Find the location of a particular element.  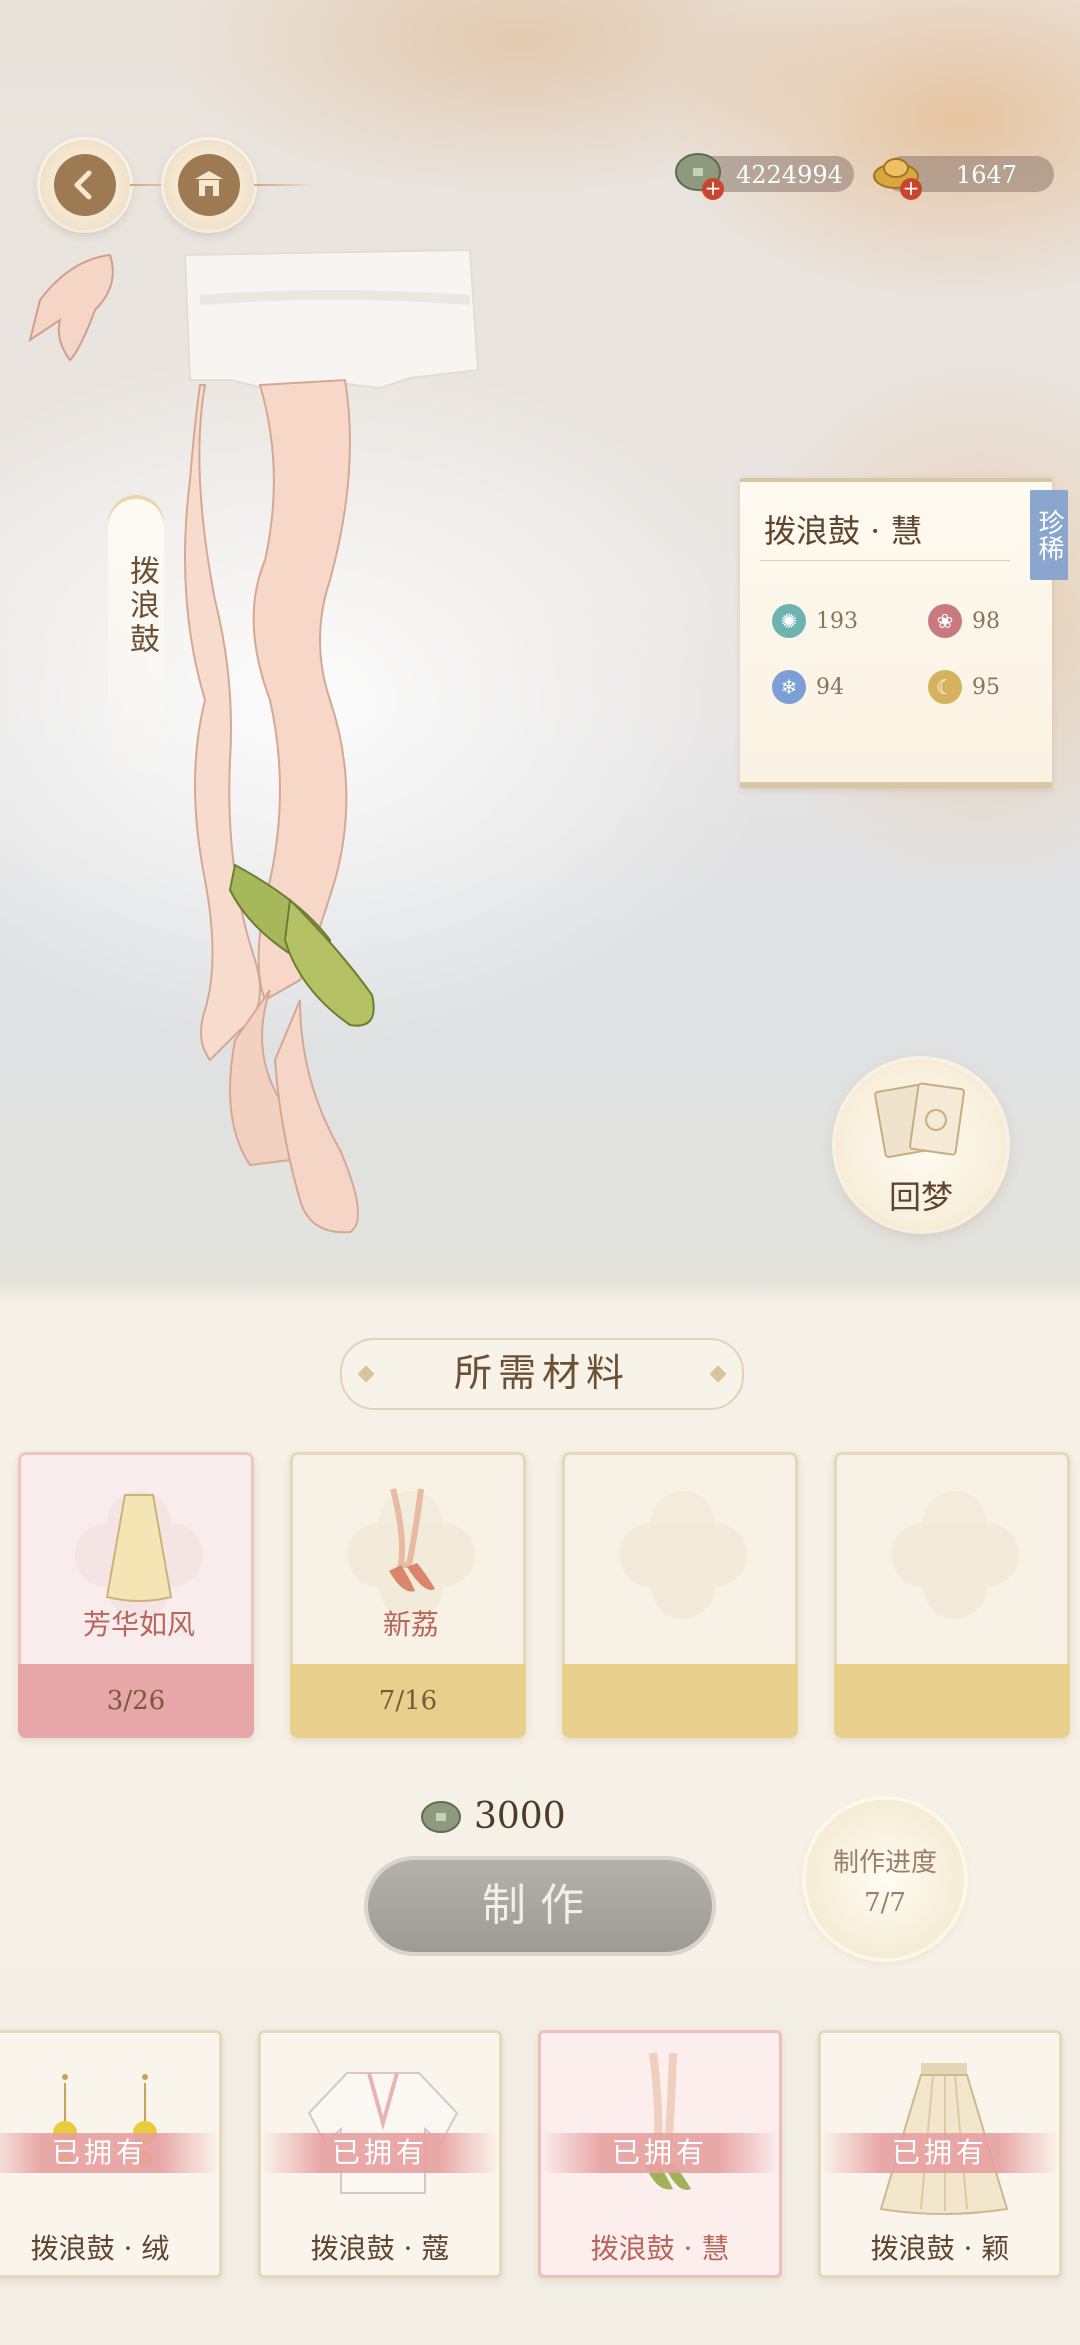

material-count: 3/26 is located at coordinates (136, 1701).